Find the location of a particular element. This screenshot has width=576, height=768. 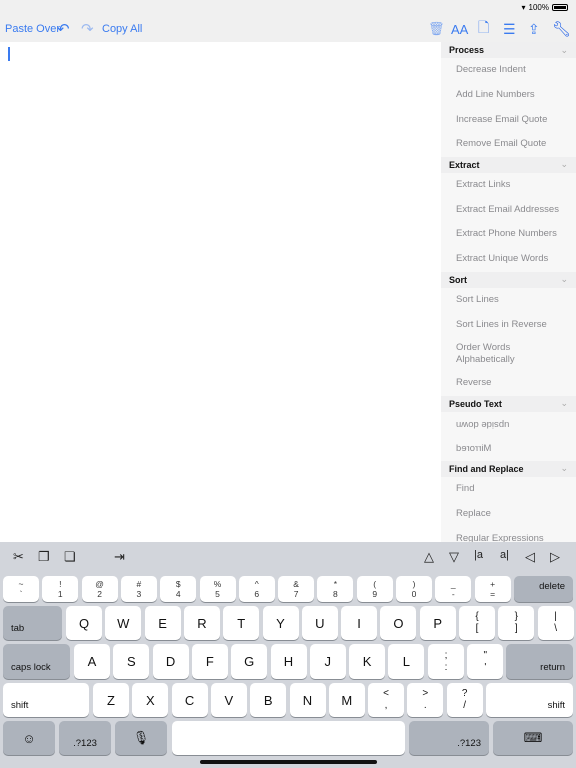

key-/: ? / is located at coordinates (464, 700).